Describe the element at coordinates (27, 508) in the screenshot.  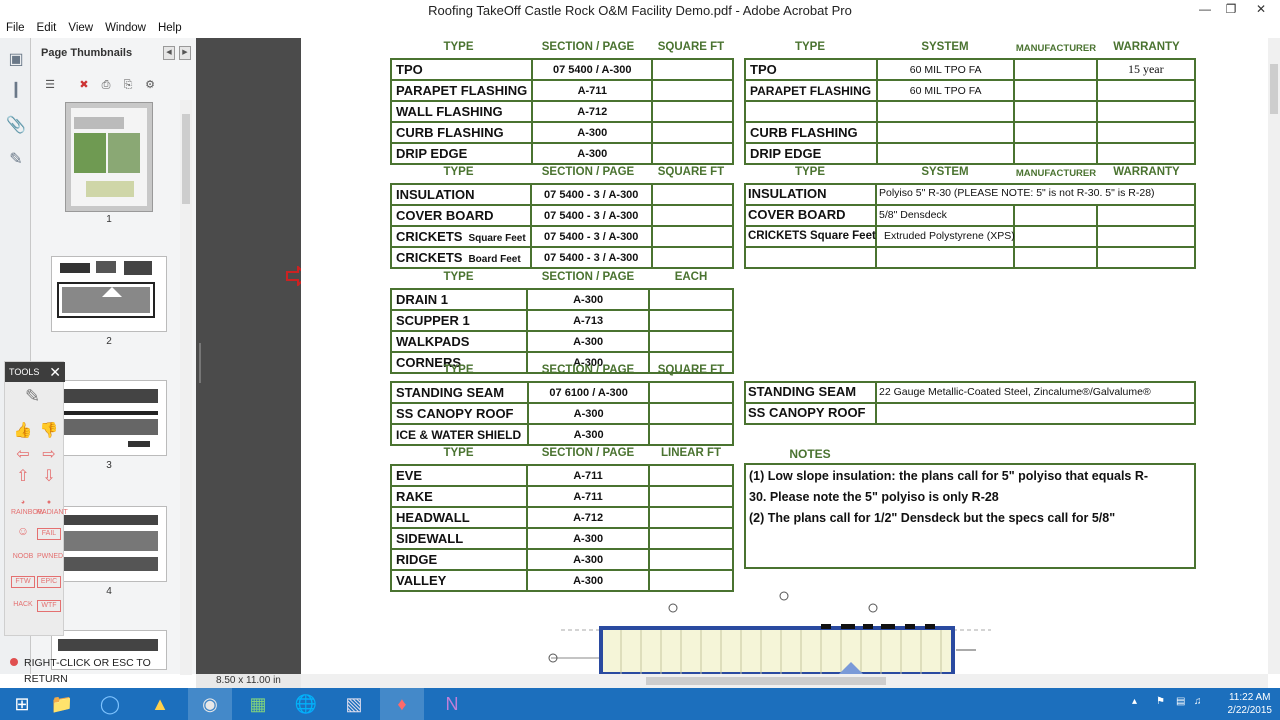
I see `rainbow-stamp: ◕ RAINBOW` at that location.